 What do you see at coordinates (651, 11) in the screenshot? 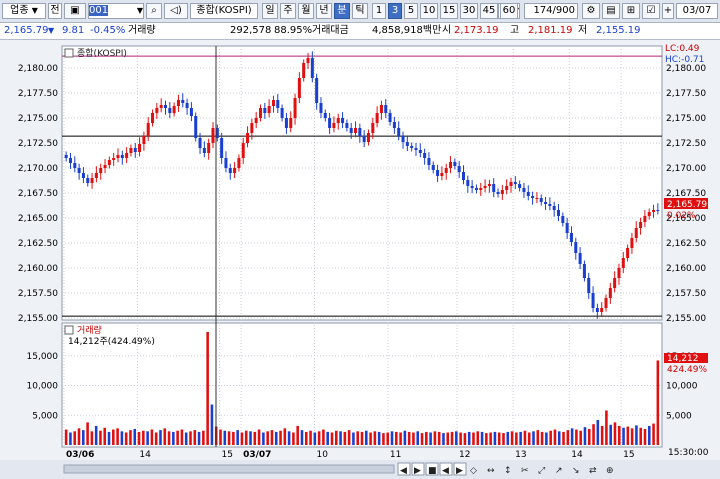
I see `tool-button-4: ☑` at bounding box center [651, 11].